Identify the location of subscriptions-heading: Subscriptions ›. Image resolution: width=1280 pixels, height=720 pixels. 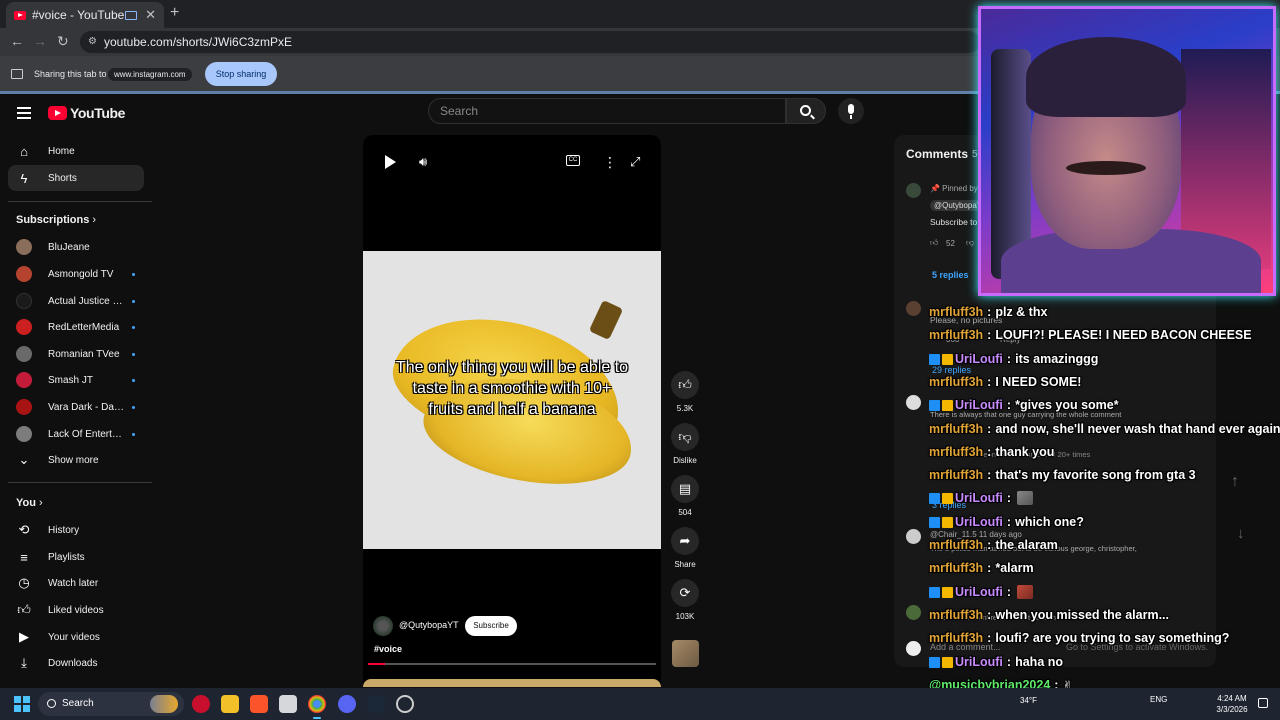
(56, 220).